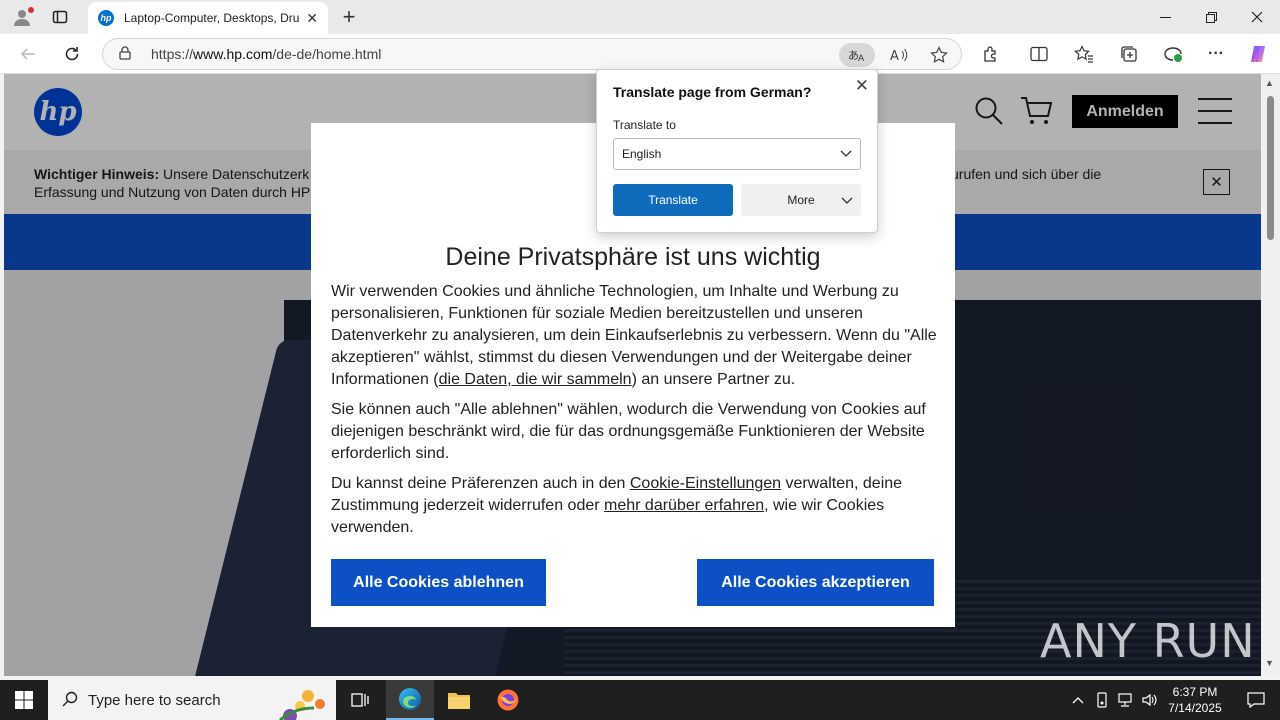 This screenshot has width=1280, height=720. I want to click on notifications-icon, so click(1256, 700).